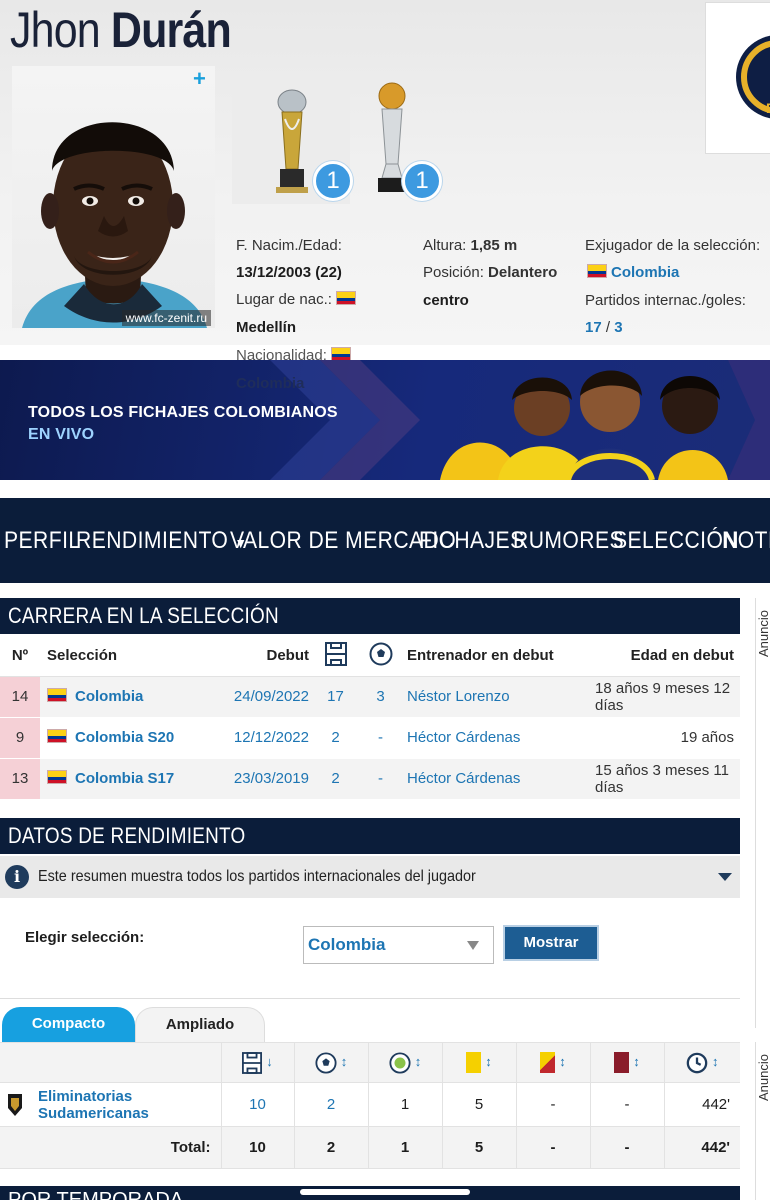 The width and height of the screenshot is (770, 1200). What do you see at coordinates (260, 779) in the screenshot?
I see `debut-link: 23/03/2019` at bounding box center [260, 779].